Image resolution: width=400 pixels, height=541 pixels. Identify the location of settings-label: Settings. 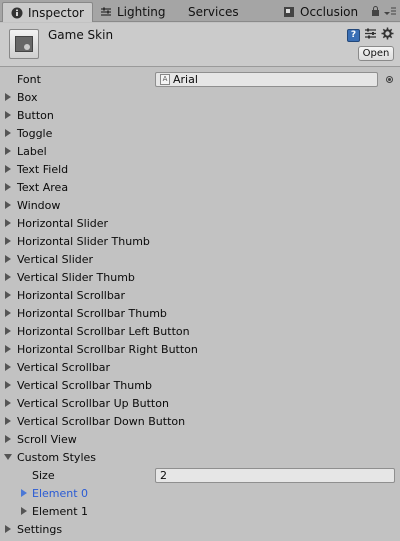
(40, 529).